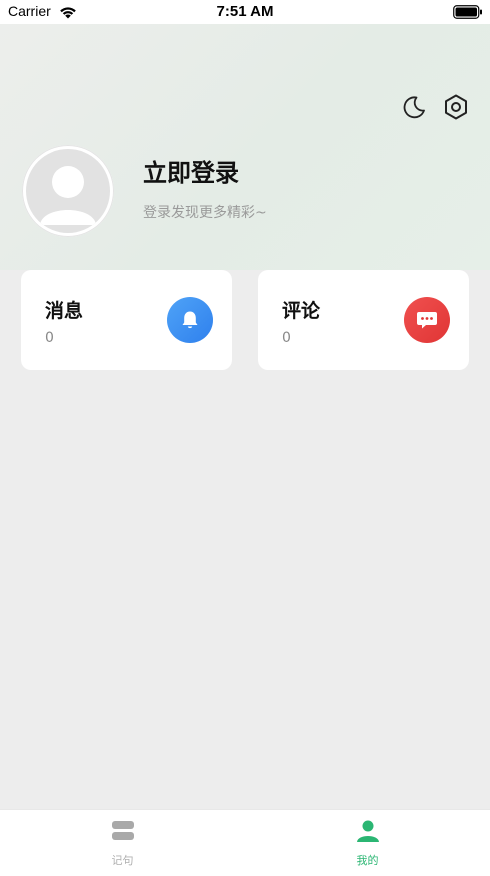 The width and height of the screenshot is (490, 876). What do you see at coordinates (191, 170) in the screenshot?
I see `login-title: 立即登录` at bounding box center [191, 170].